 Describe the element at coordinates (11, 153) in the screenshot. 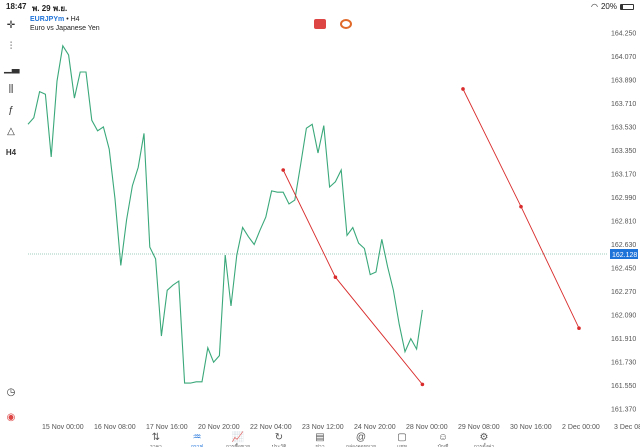

I see `timeframe-button: H4` at that location.